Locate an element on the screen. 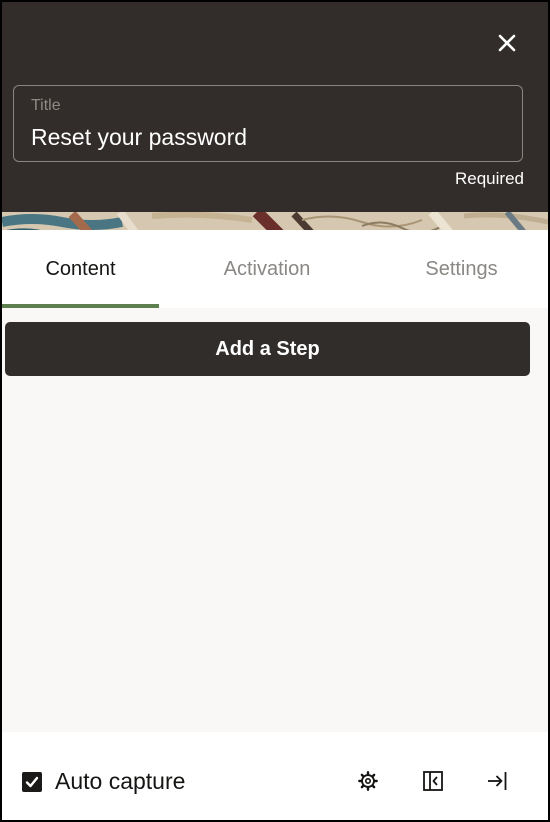 This screenshot has height=822, width=550. tab-bar: Content Activation Settings is located at coordinates (275, 269).